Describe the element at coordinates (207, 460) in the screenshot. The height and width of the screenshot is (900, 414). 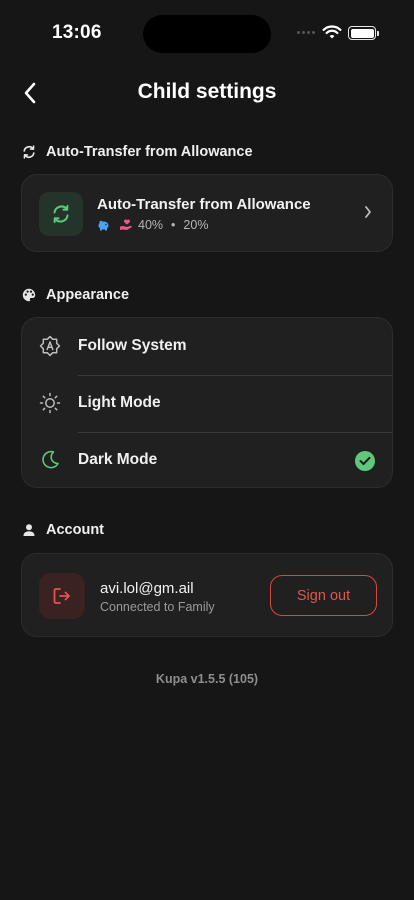
I see `appearance-option-dark-mode: Dark Mode` at that location.